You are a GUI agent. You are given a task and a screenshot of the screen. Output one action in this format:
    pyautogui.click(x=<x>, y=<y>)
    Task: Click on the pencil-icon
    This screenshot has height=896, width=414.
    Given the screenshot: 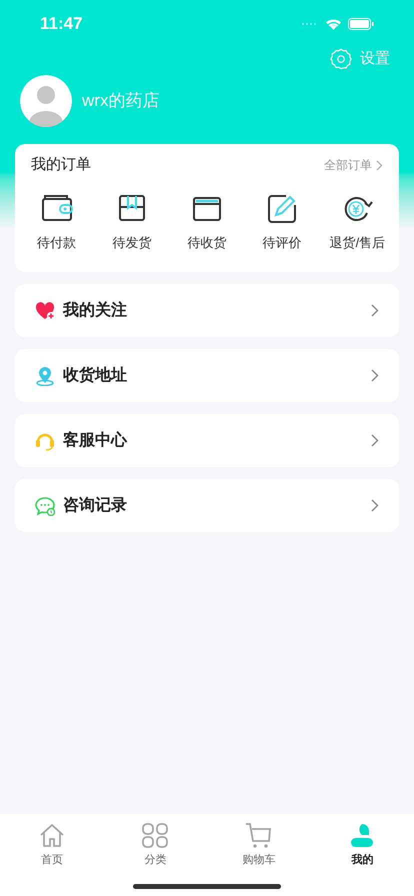 What is the action you would take?
    pyautogui.click(x=282, y=207)
    